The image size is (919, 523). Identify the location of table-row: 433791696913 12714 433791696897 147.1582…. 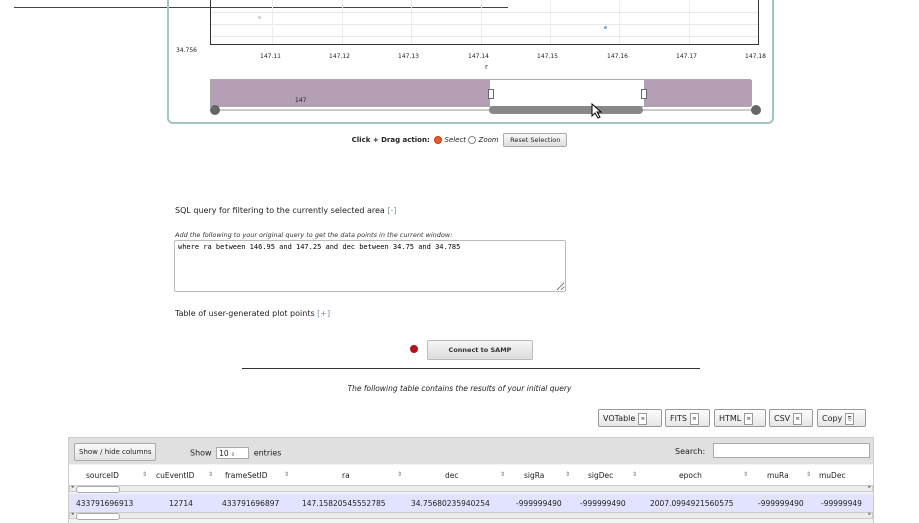
(471, 503).